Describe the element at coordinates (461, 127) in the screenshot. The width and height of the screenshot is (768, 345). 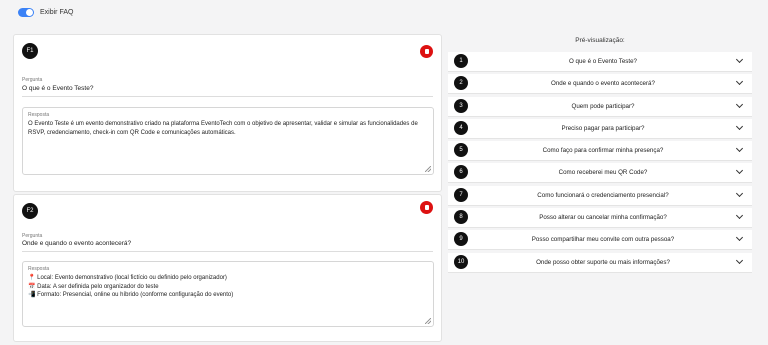
I see `preview-number-badge: 4` at that location.